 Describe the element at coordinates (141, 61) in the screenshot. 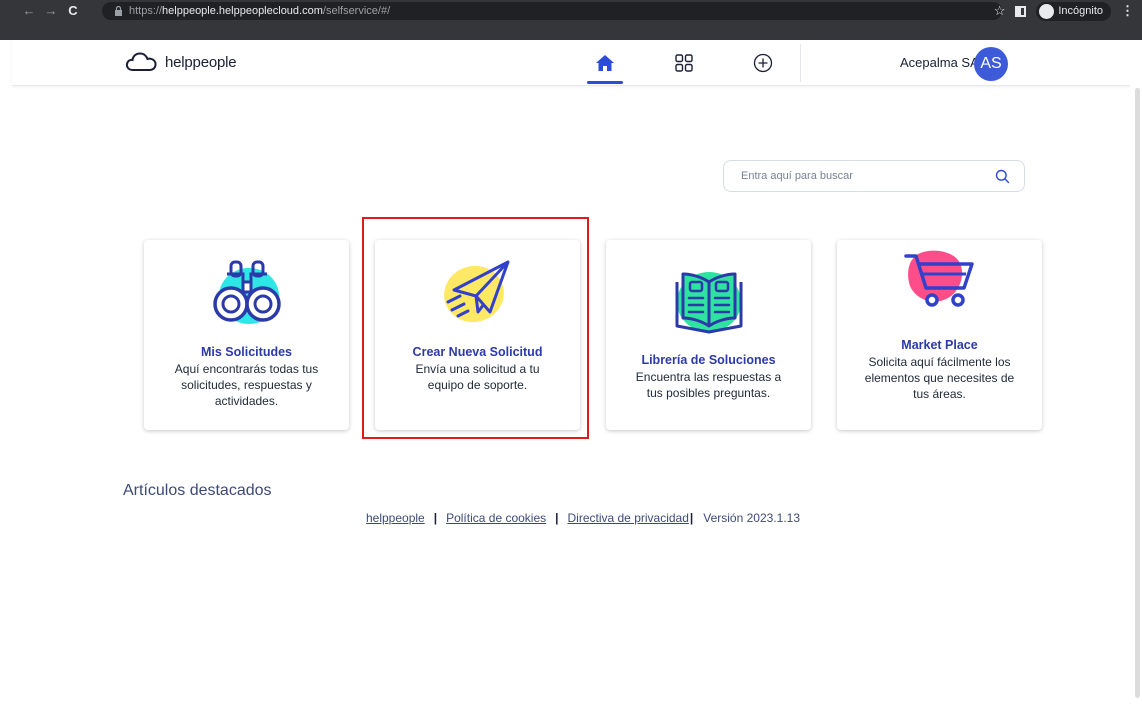

I see `cloud-logo-icon` at that location.